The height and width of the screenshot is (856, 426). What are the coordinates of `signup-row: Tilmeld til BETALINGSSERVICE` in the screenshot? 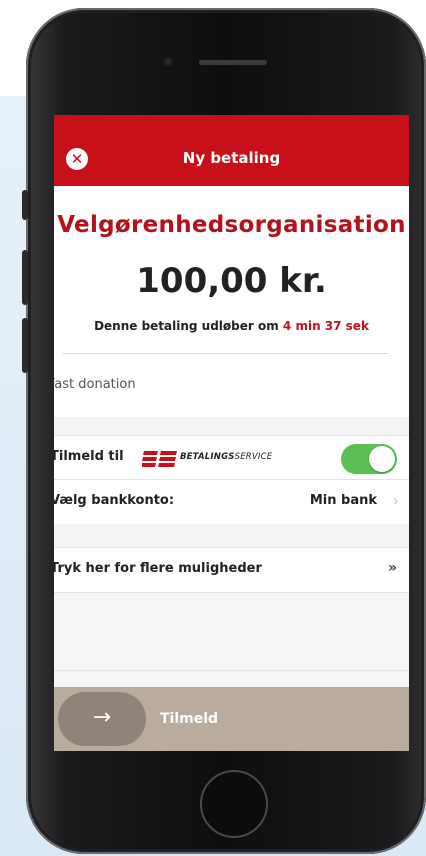 It's located at (231, 457).